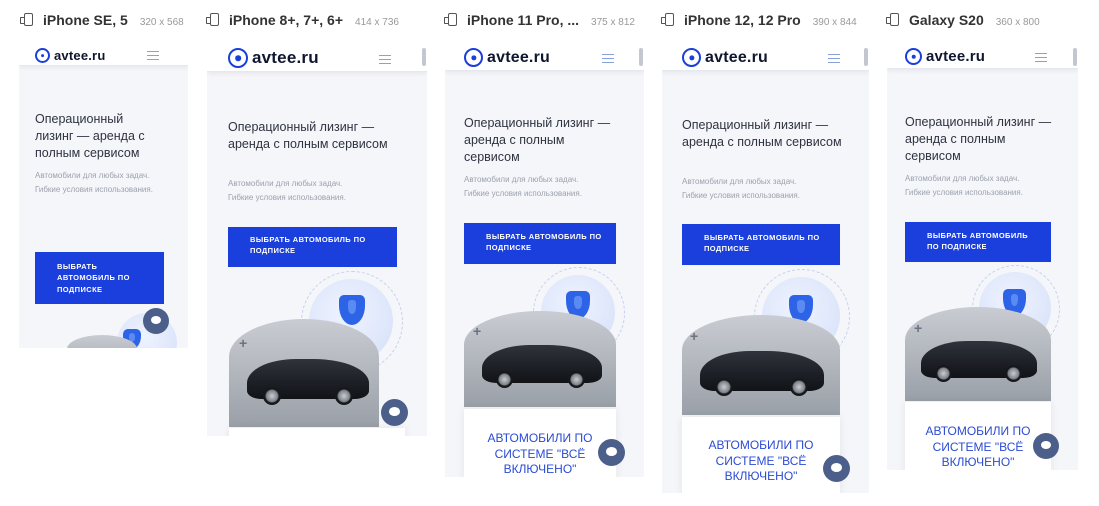 The image size is (1099, 506). What do you see at coordinates (161, 22) in the screenshot?
I see `device-size: 320 x 568` at bounding box center [161, 22].